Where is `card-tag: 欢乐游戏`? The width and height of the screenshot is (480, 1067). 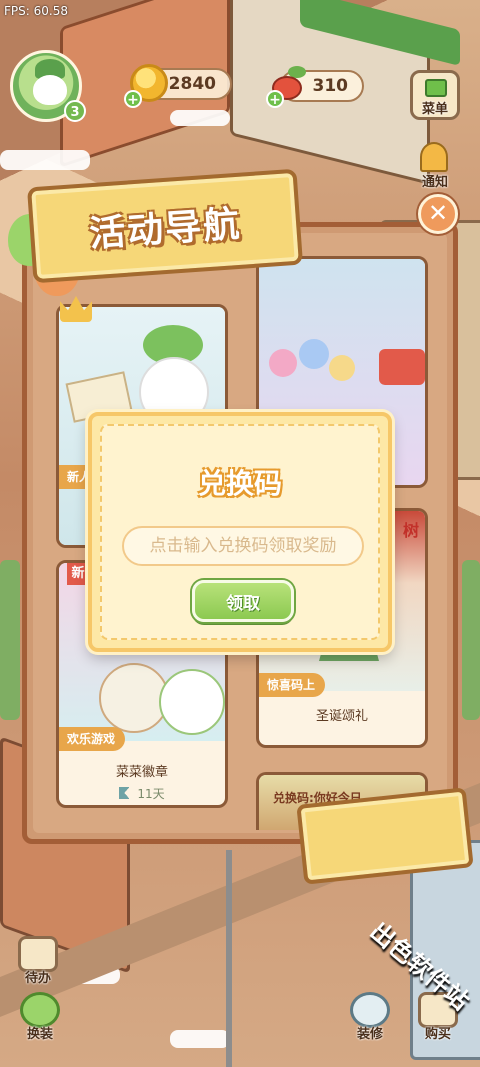 card-tag: 欢乐游戏 is located at coordinates (92, 739).